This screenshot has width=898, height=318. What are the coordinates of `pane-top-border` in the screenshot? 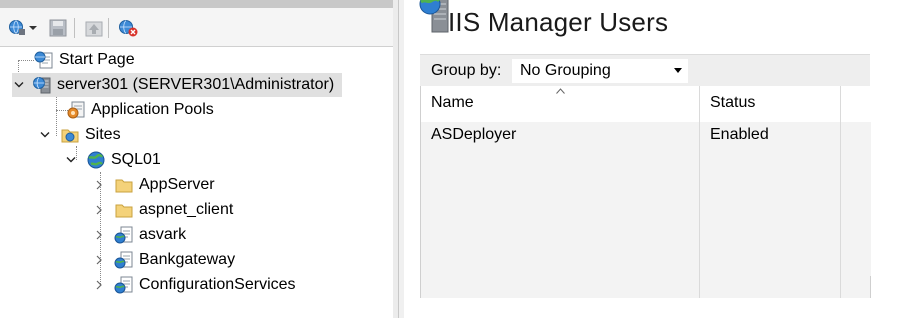 It's located at (196, 4).